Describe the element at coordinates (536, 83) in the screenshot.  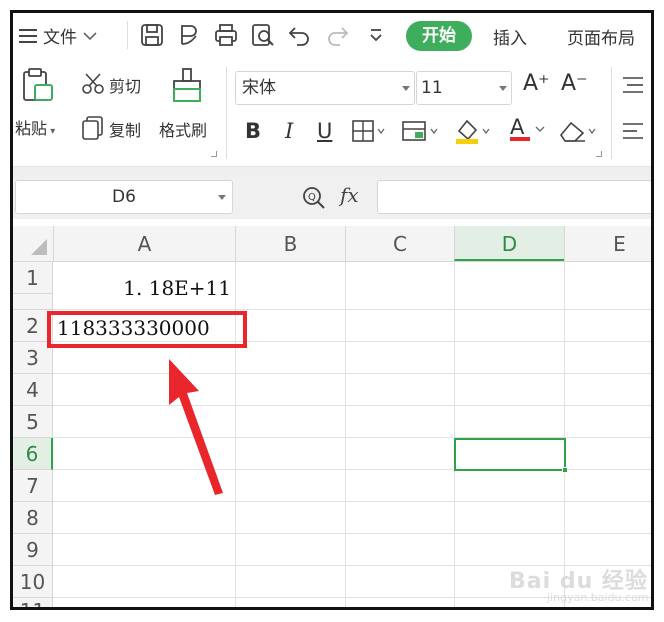
I see `grow-font-icon: A⁺` at that location.